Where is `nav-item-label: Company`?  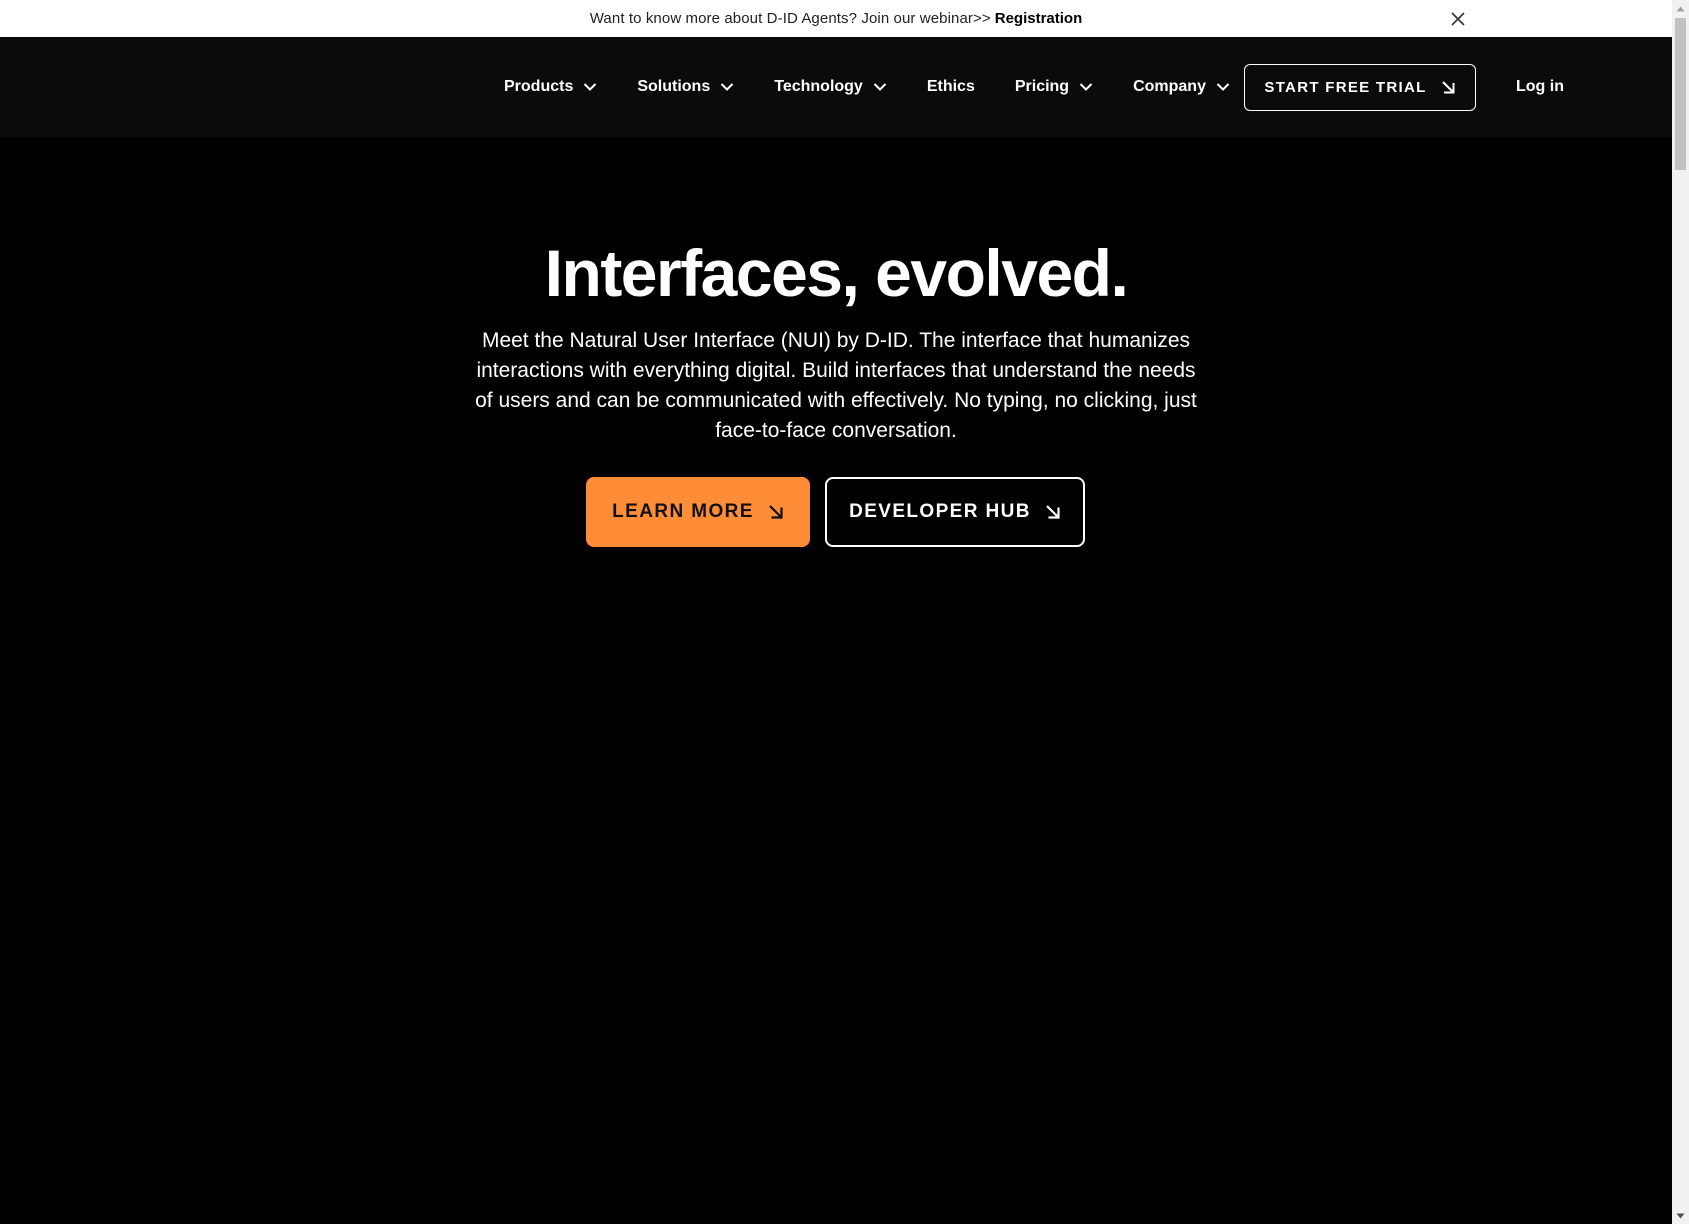 nav-item-label: Company is located at coordinates (1169, 86).